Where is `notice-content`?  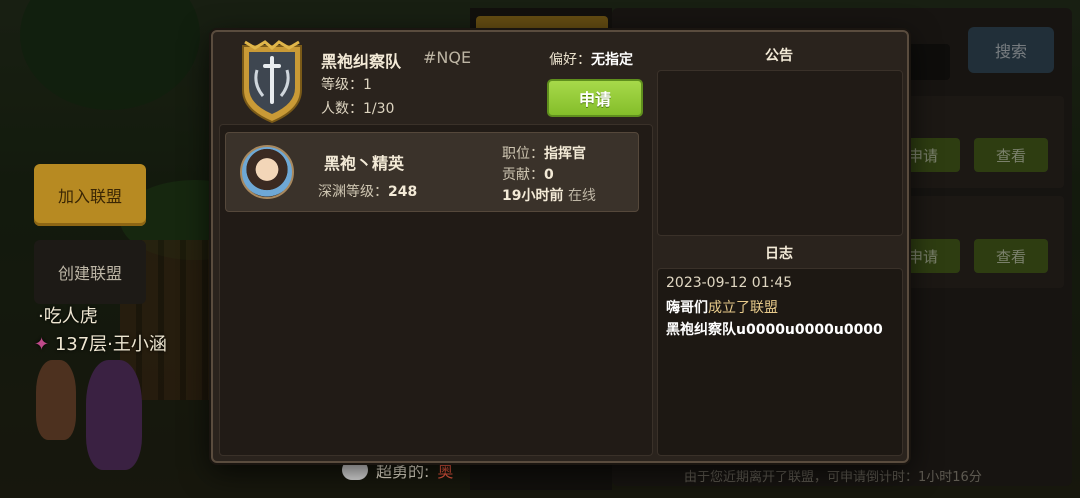
notice-content is located at coordinates (780, 153).